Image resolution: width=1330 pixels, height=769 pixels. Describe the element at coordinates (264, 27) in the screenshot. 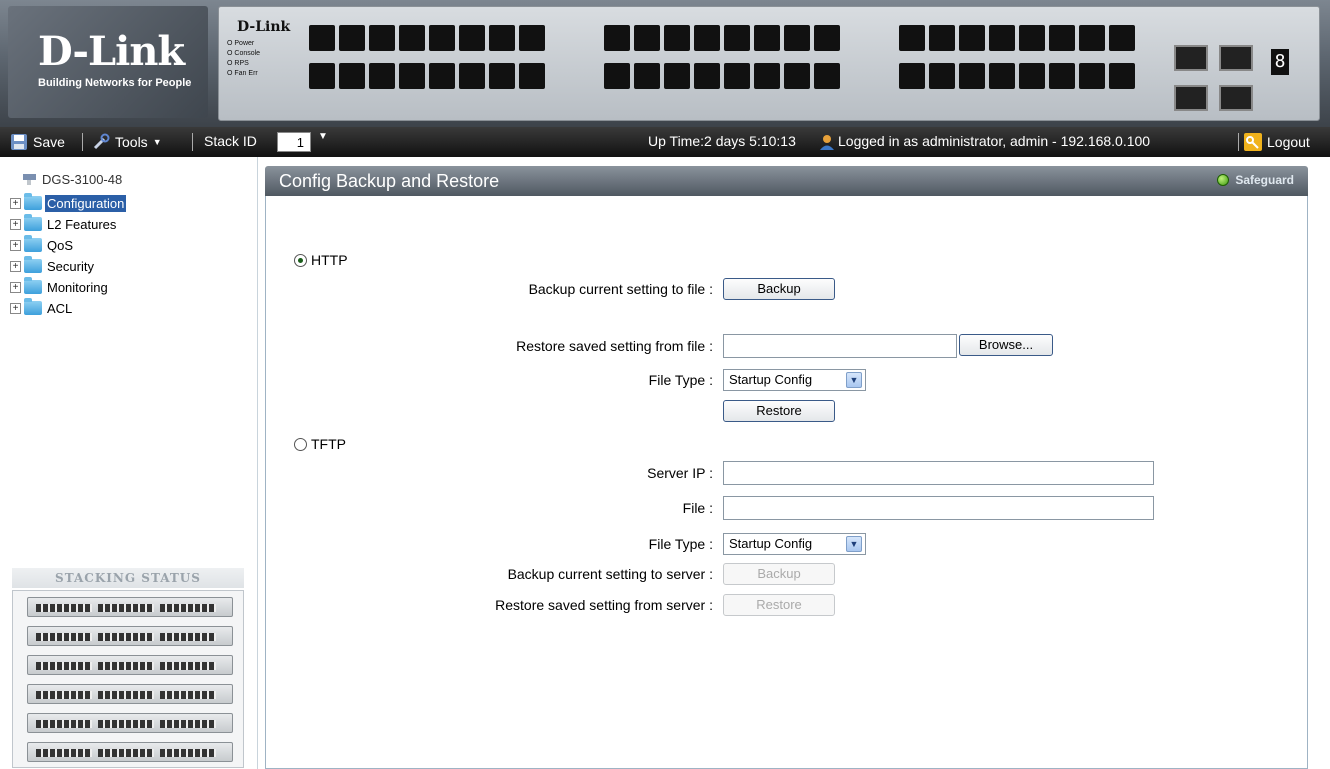

I see `panel-brand: D-Link` at that location.